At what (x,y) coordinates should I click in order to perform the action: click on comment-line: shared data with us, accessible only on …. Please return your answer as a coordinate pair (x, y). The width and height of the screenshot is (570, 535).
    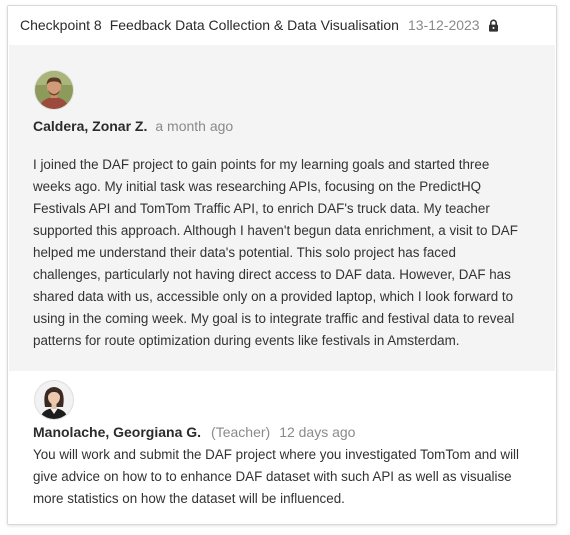
    Looking at the image, I should click on (273, 296).